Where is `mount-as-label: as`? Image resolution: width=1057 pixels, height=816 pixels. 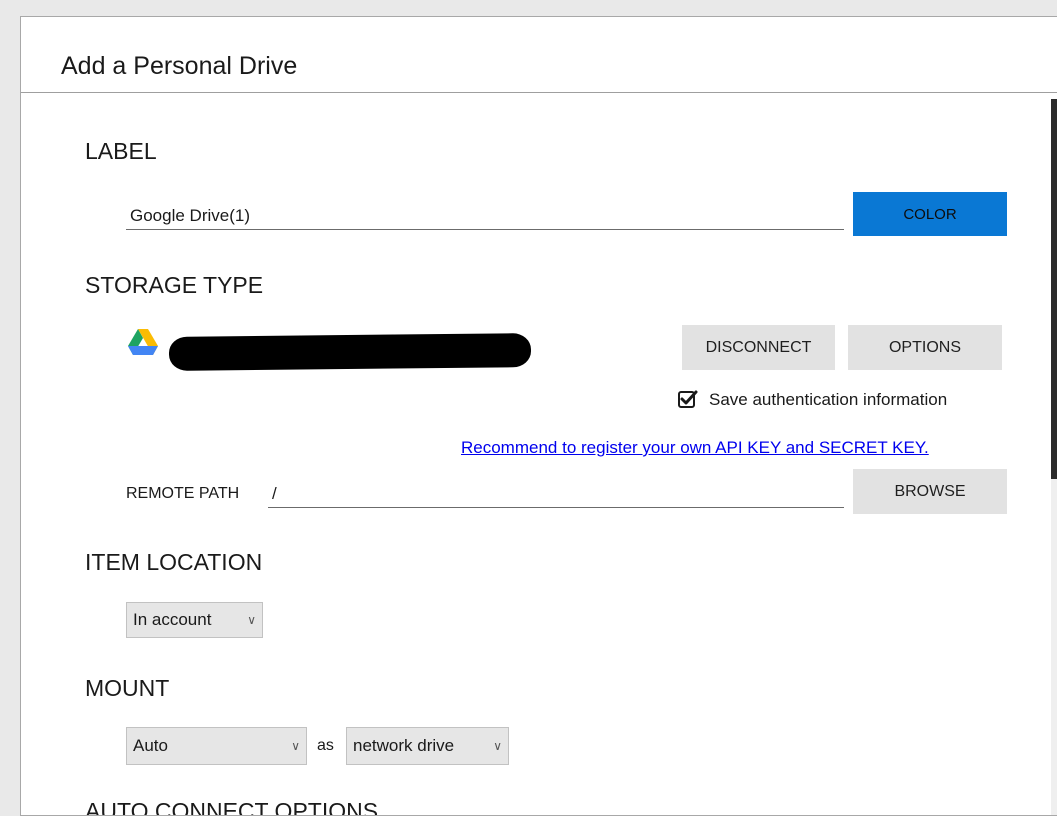 mount-as-label: as is located at coordinates (325, 745).